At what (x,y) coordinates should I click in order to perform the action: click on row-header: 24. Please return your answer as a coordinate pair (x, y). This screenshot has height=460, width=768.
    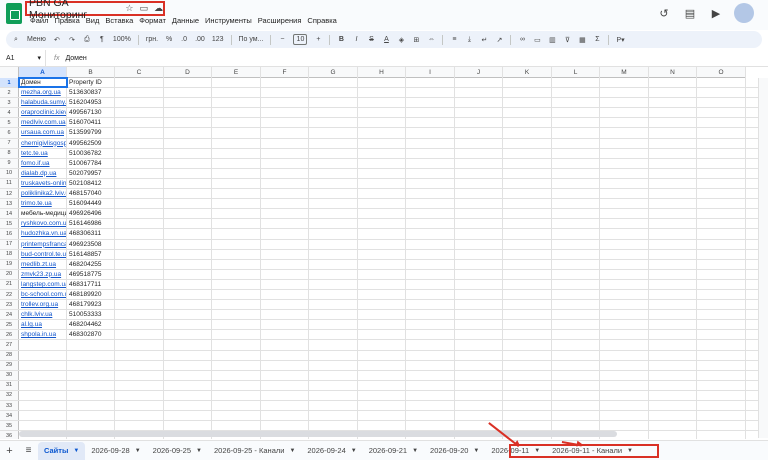
    Looking at the image, I should click on (9, 315).